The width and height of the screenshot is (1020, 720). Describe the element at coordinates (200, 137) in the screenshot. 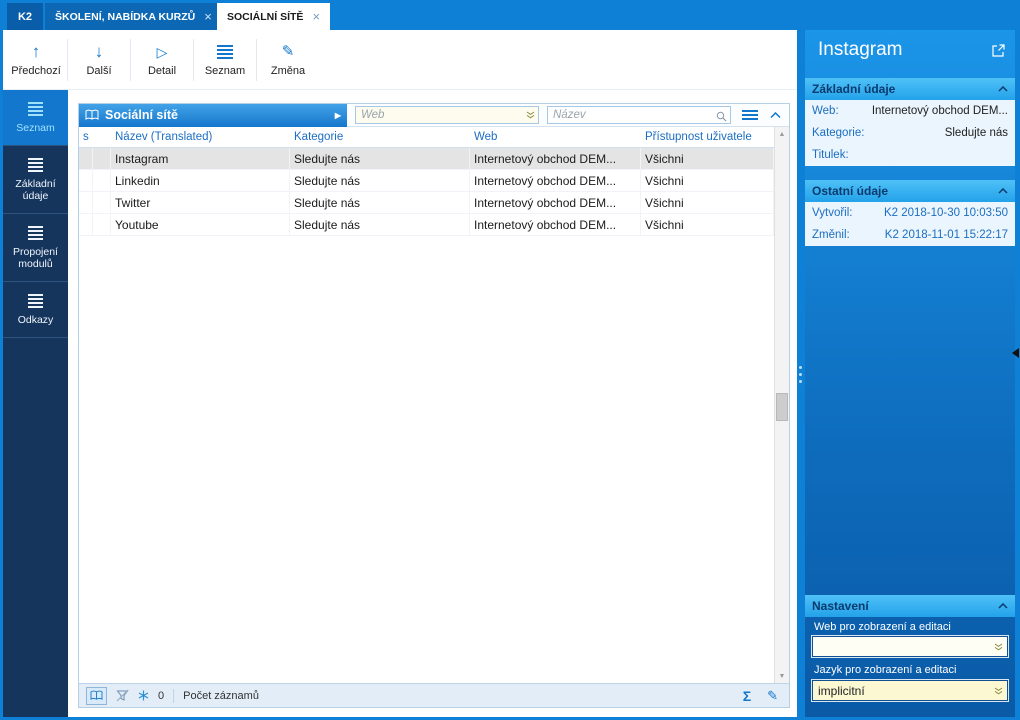

I see `column-header-nazev: Název (Translated)` at that location.